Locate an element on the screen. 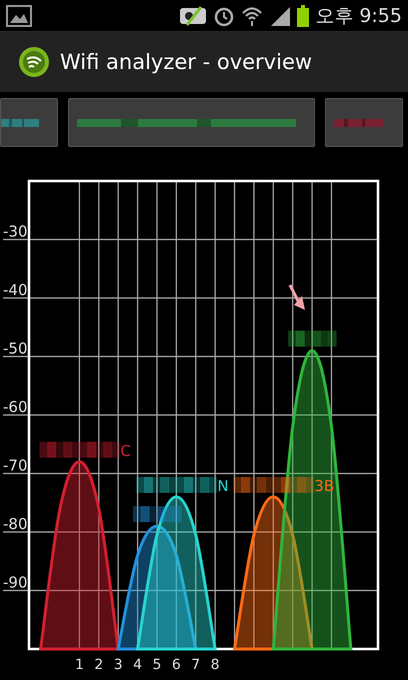  wifi-app-icon is located at coordinates (34, 62).